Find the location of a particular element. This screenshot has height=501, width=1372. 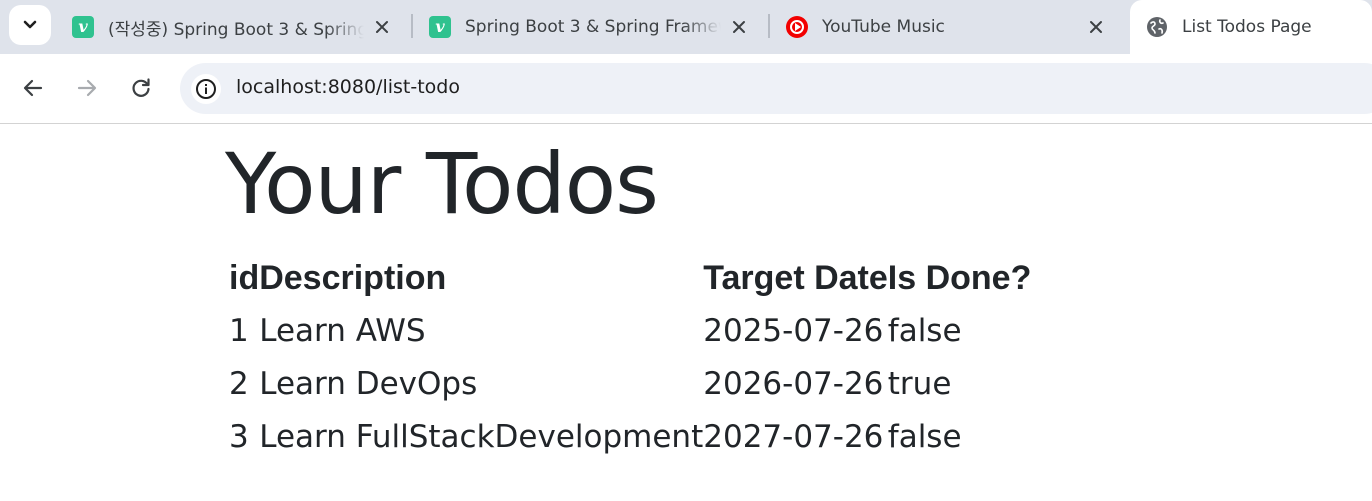

forward-button is located at coordinates (87, 88).